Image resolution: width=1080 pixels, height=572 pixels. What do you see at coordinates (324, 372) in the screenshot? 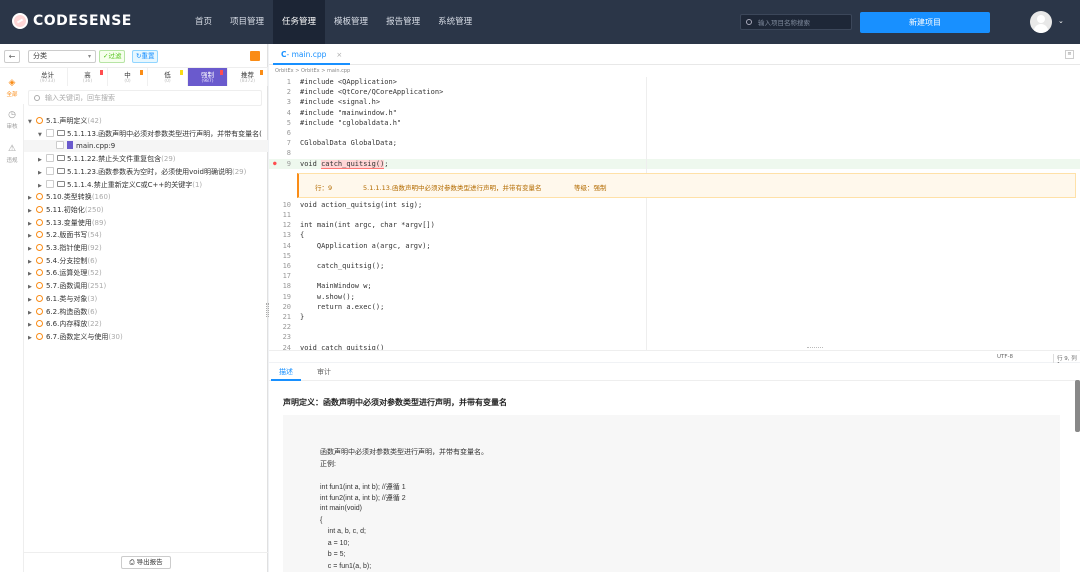
I see `tab-audit: 审计` at bounding box center [324, 372].